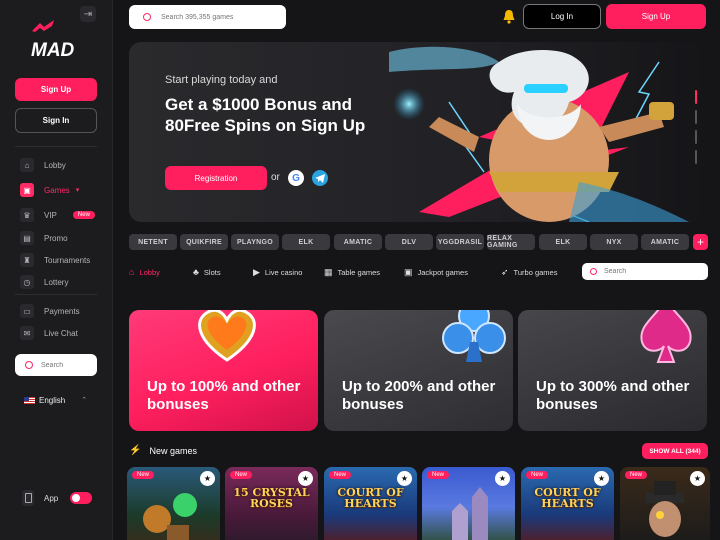 This screenshot has width=720, height=540. I want to click on bell-icon, so click(509, 16).